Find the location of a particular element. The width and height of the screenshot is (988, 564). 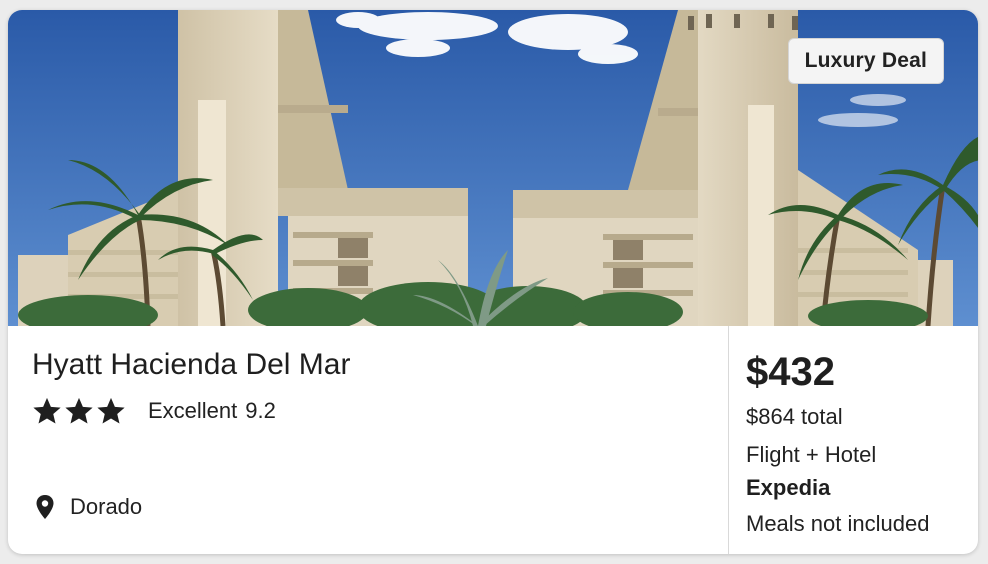

location-row: Dorado is located at coordinates (88, 507).